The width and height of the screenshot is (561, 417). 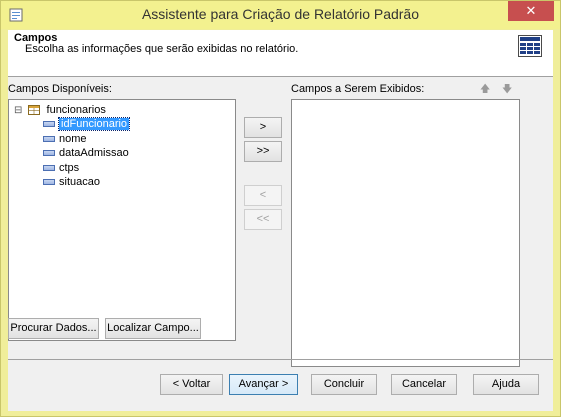 I want to click on help-button: Ajuda, so click(x=506, y=384).